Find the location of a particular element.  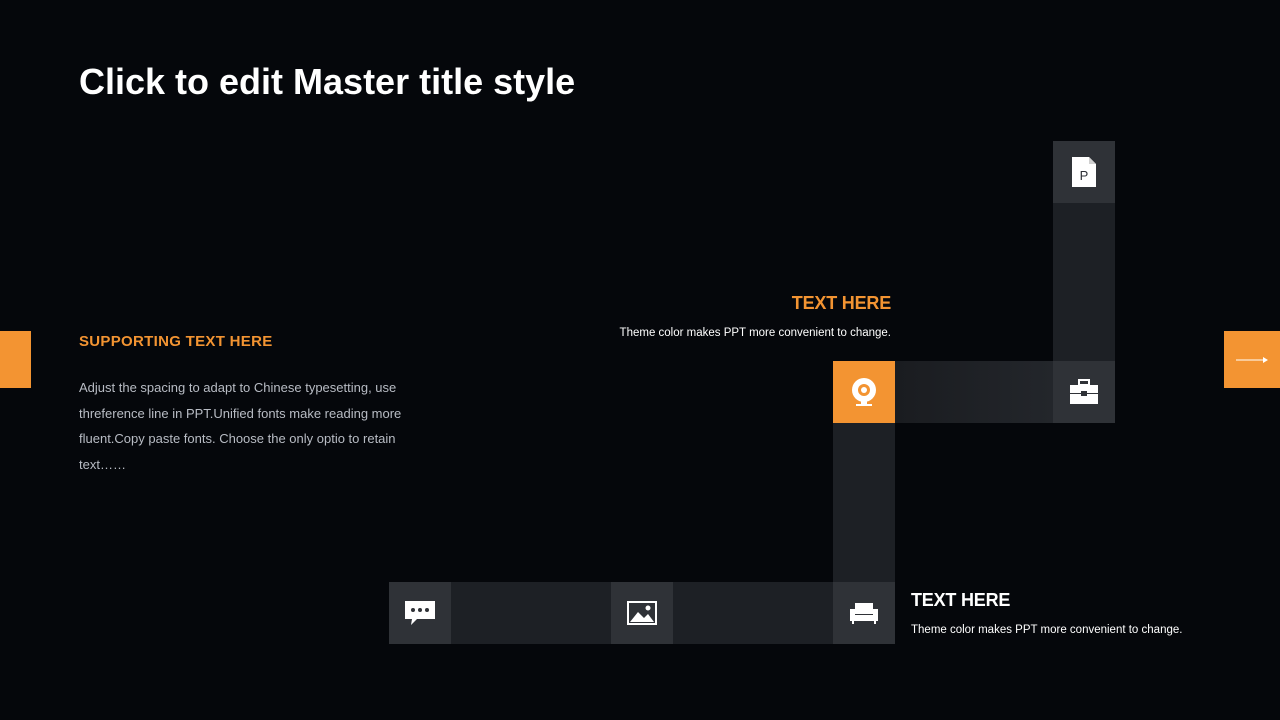

tile-sofa is located at coordinates (864, 613).